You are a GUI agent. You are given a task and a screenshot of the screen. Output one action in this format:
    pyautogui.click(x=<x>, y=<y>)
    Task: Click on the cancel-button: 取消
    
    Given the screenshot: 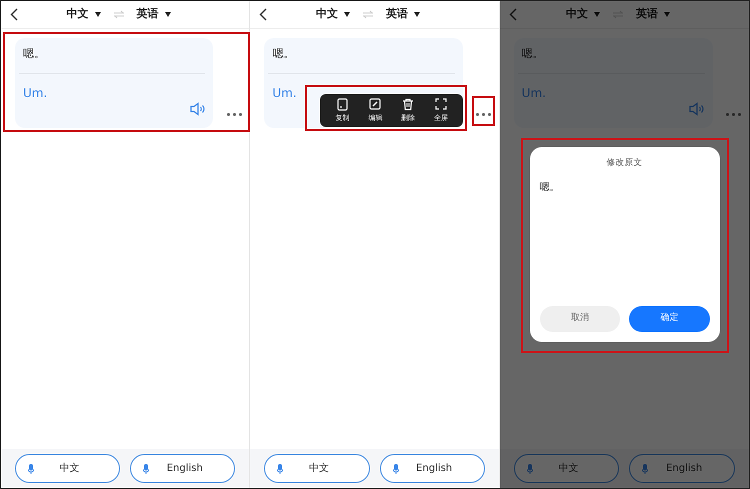 What is the action you would take?
    pyautogui.click(x=580, y=319)
    